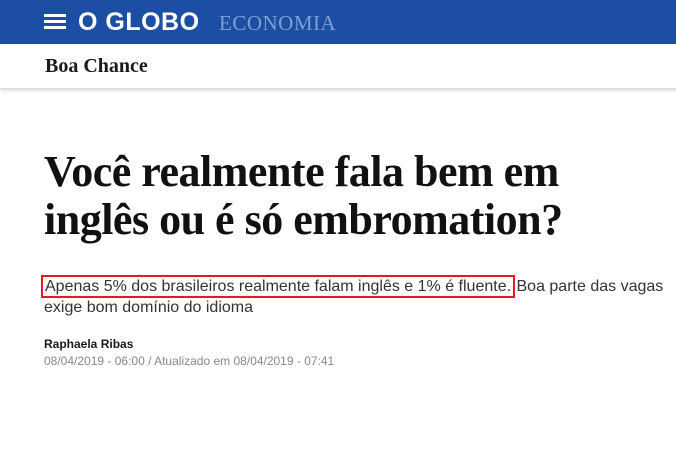 Image resolution: width=676 pixels, height=462 pixels. What do you see at coordinates (96, 66) in the screenshot?
I see `column-title: Boa Chance` at bounding box center [96, 66].